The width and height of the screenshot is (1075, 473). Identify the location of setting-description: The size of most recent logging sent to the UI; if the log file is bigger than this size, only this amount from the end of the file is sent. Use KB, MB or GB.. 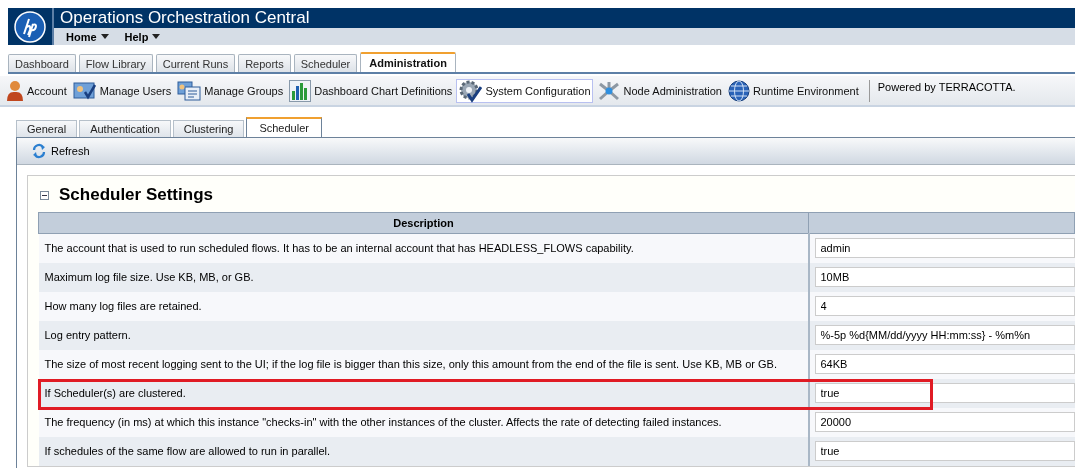
(410, 364).